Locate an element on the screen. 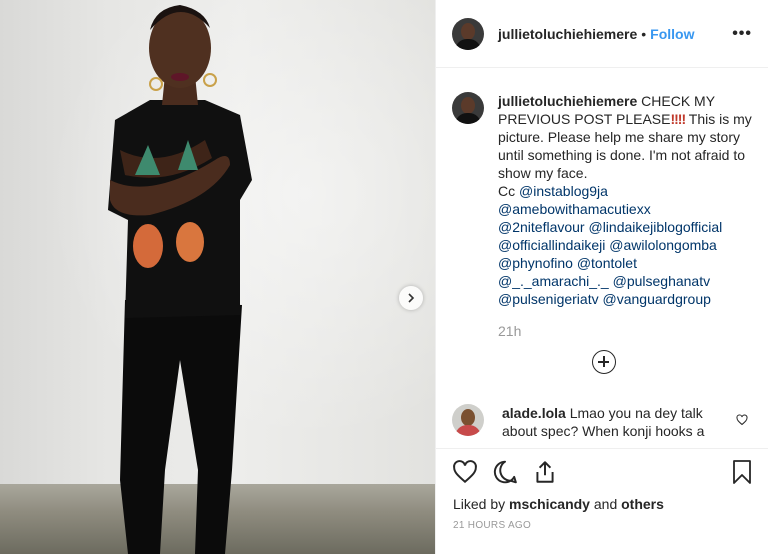 The image size is (768, 554). likes-summary: Liked by mschicandy and others is located at coordinates (558, 504).